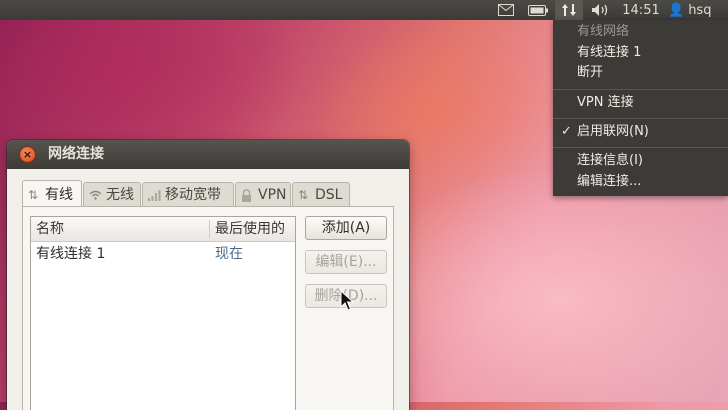  Describe the element at coordinates (347, 300) in the screenshot. I see `mouse-pointer-icon` at that location.